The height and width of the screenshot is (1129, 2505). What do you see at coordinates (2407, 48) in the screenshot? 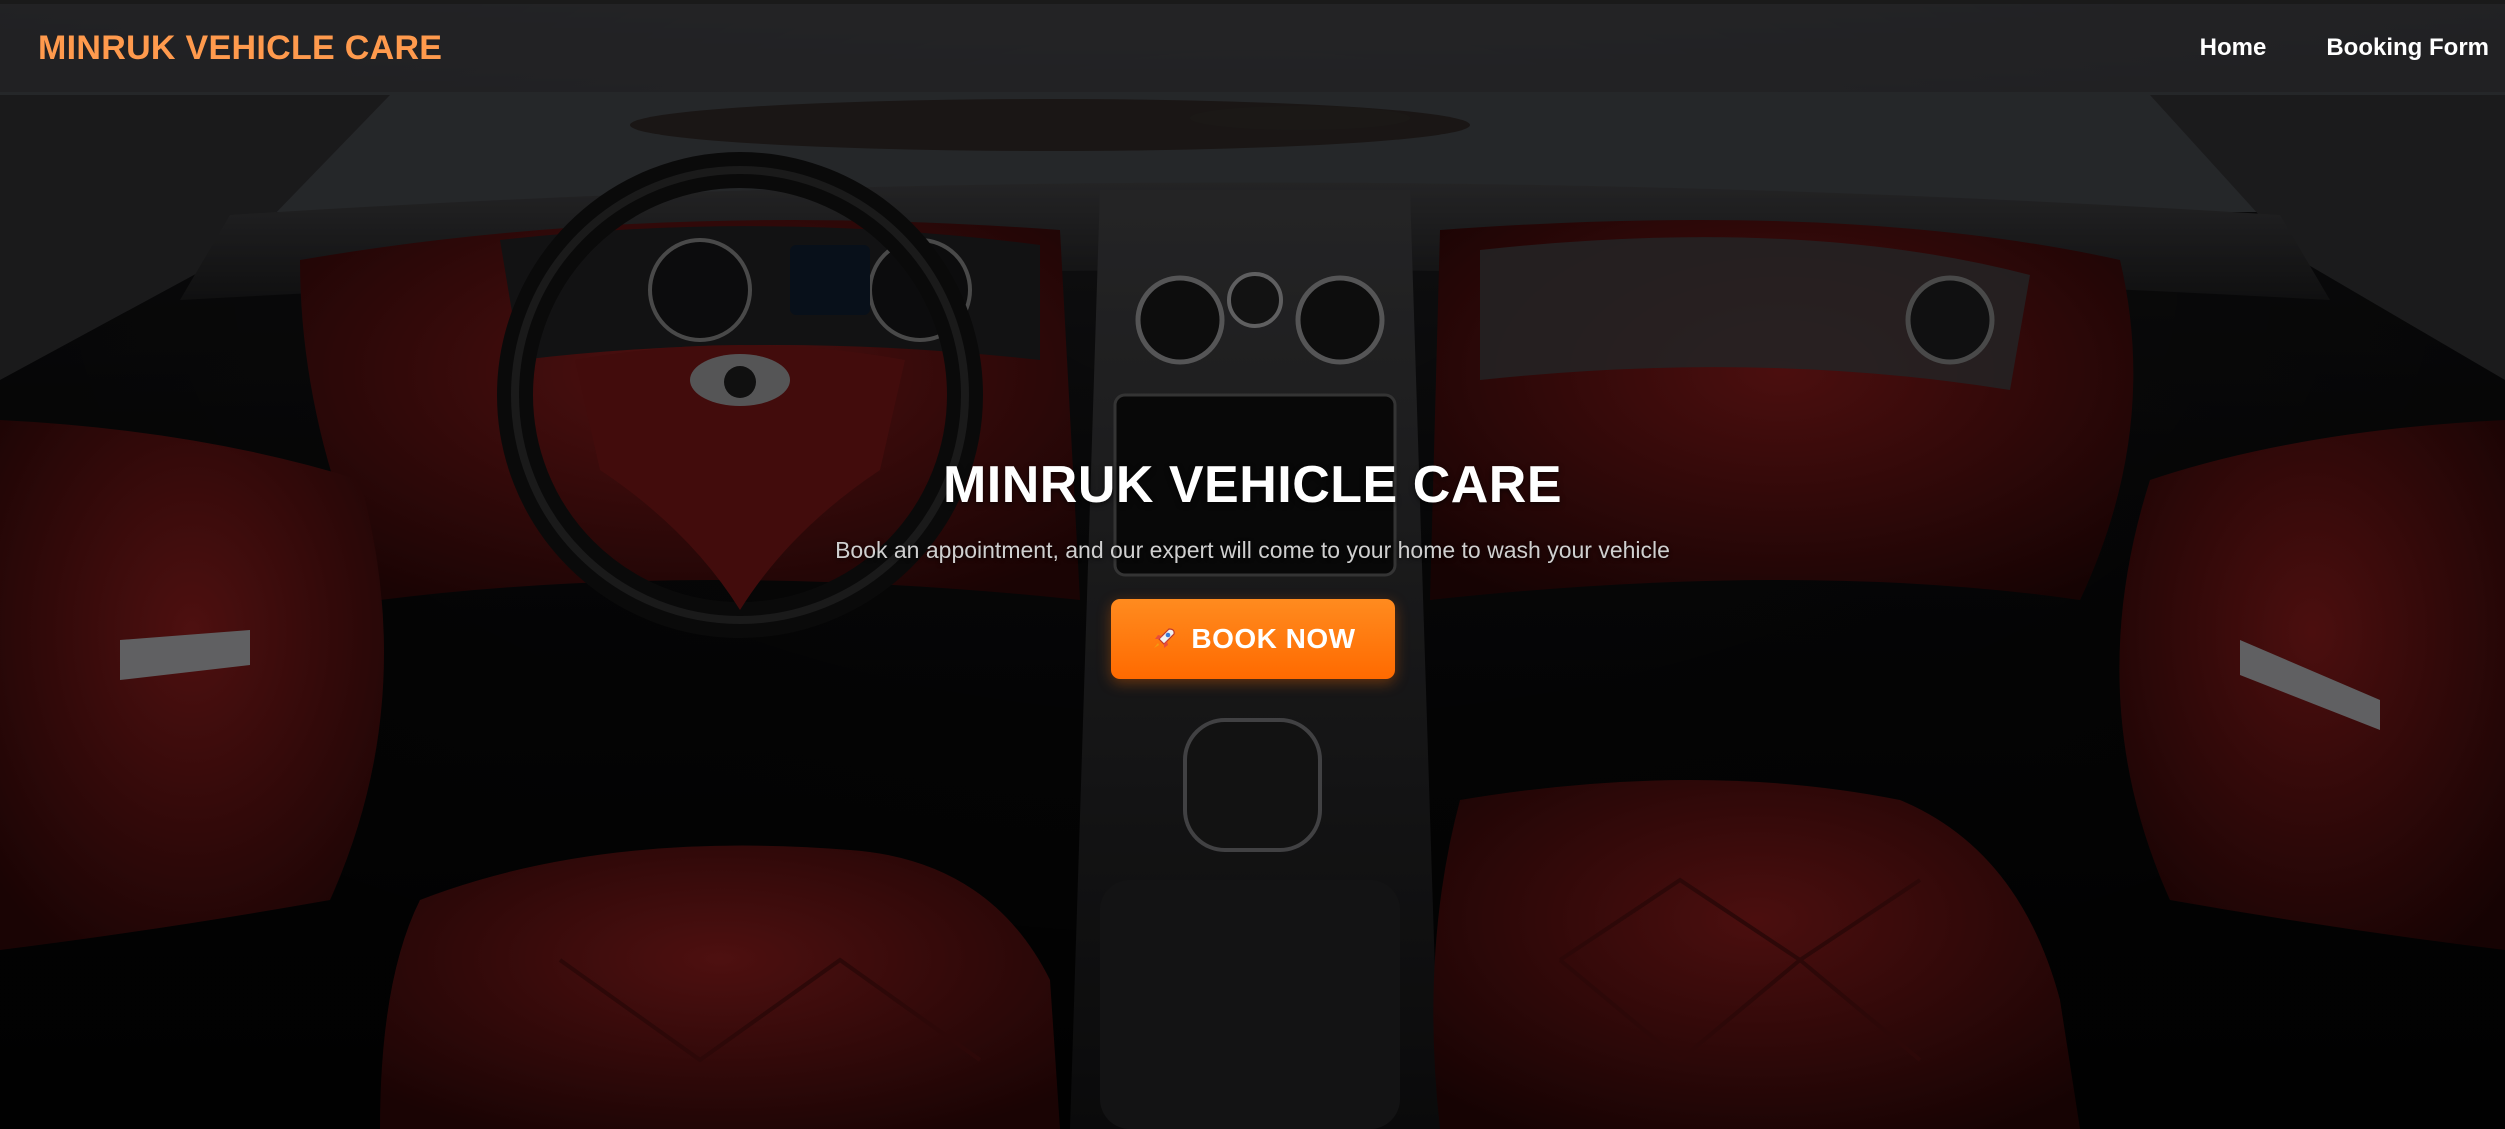
I see `nav-link-booking-form: Booking Form` at bounding box center [2407, 48].